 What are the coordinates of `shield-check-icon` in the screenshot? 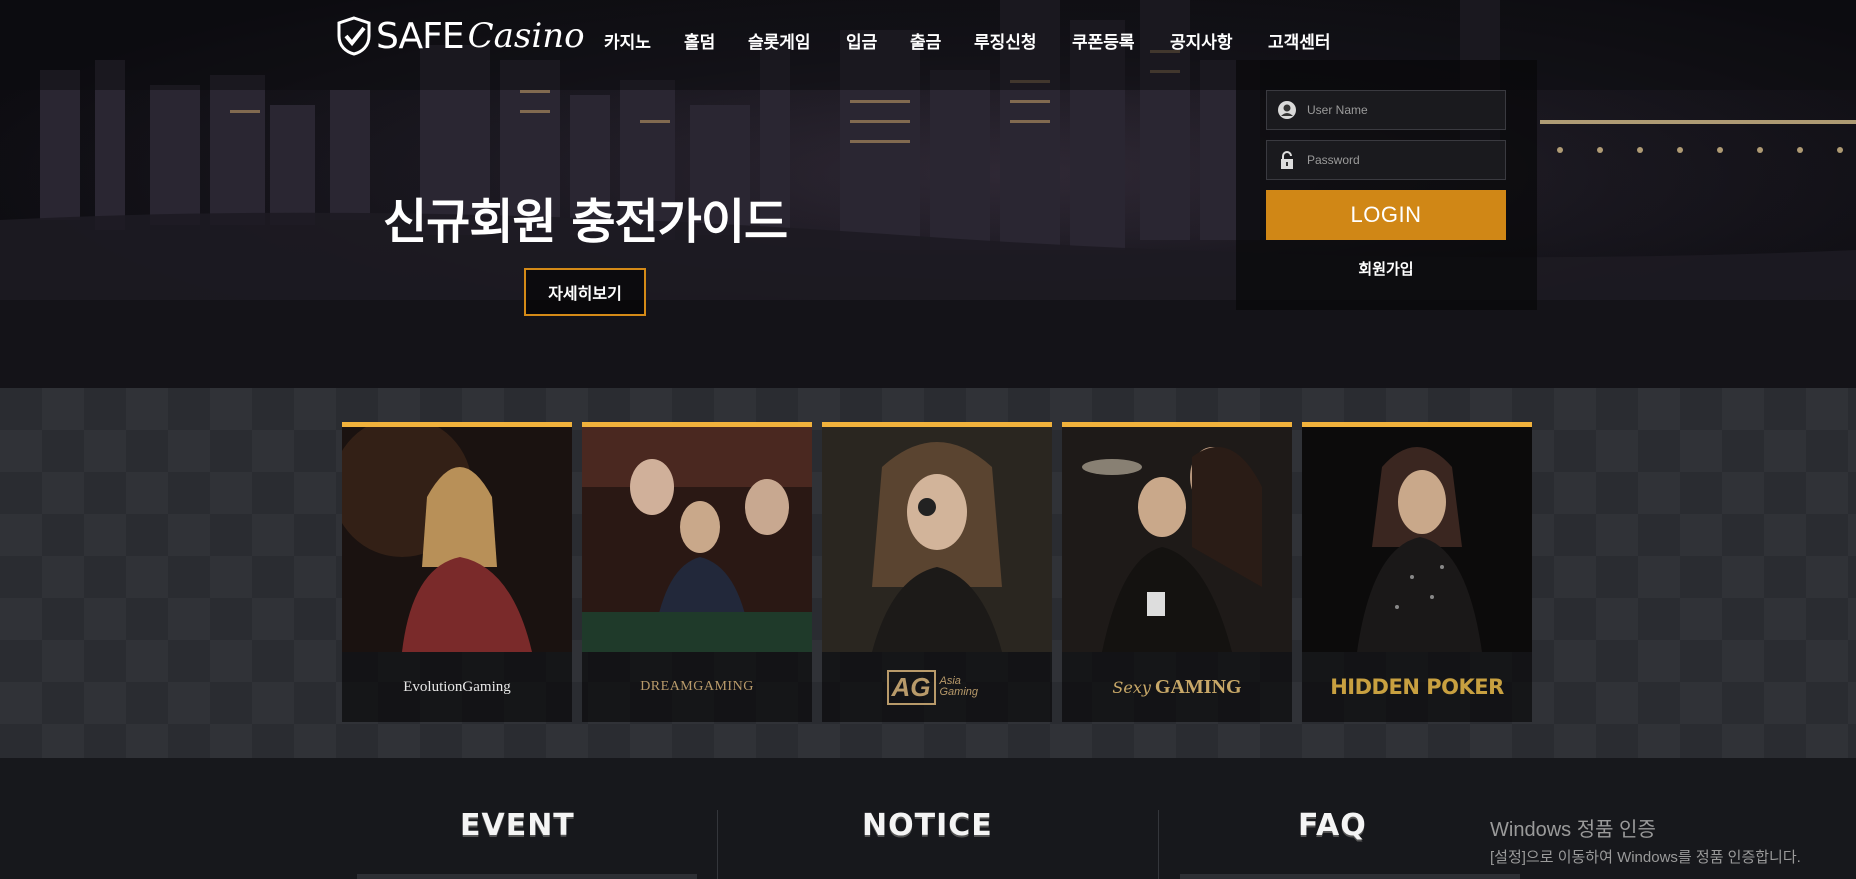 It's located at (354, 36).